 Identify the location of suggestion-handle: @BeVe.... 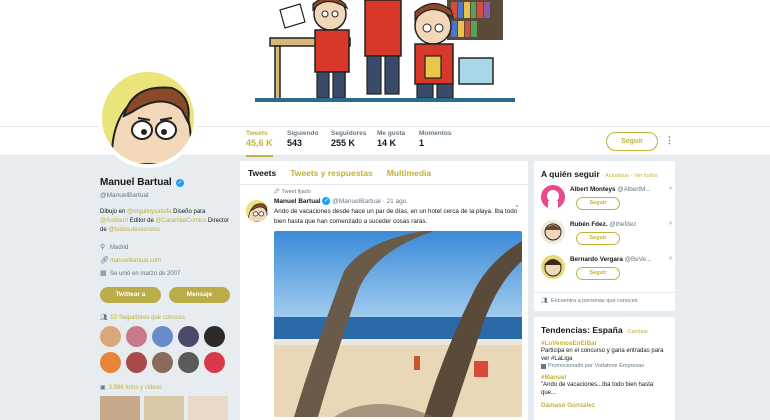
(638, 259).